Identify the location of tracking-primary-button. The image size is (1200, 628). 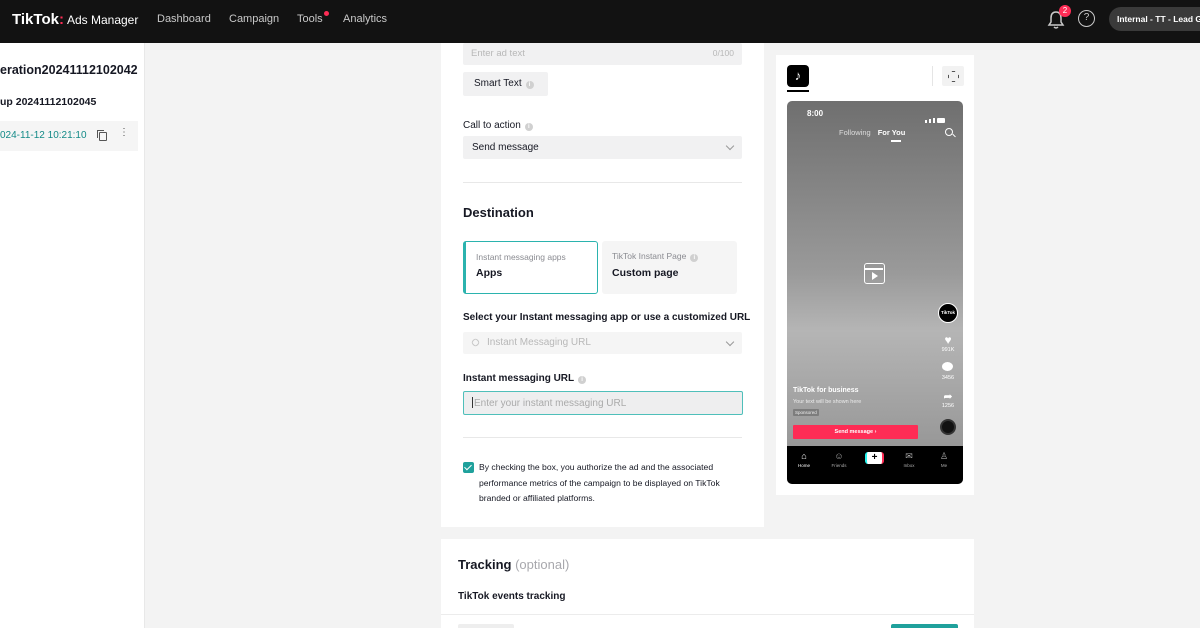
(924, 626).